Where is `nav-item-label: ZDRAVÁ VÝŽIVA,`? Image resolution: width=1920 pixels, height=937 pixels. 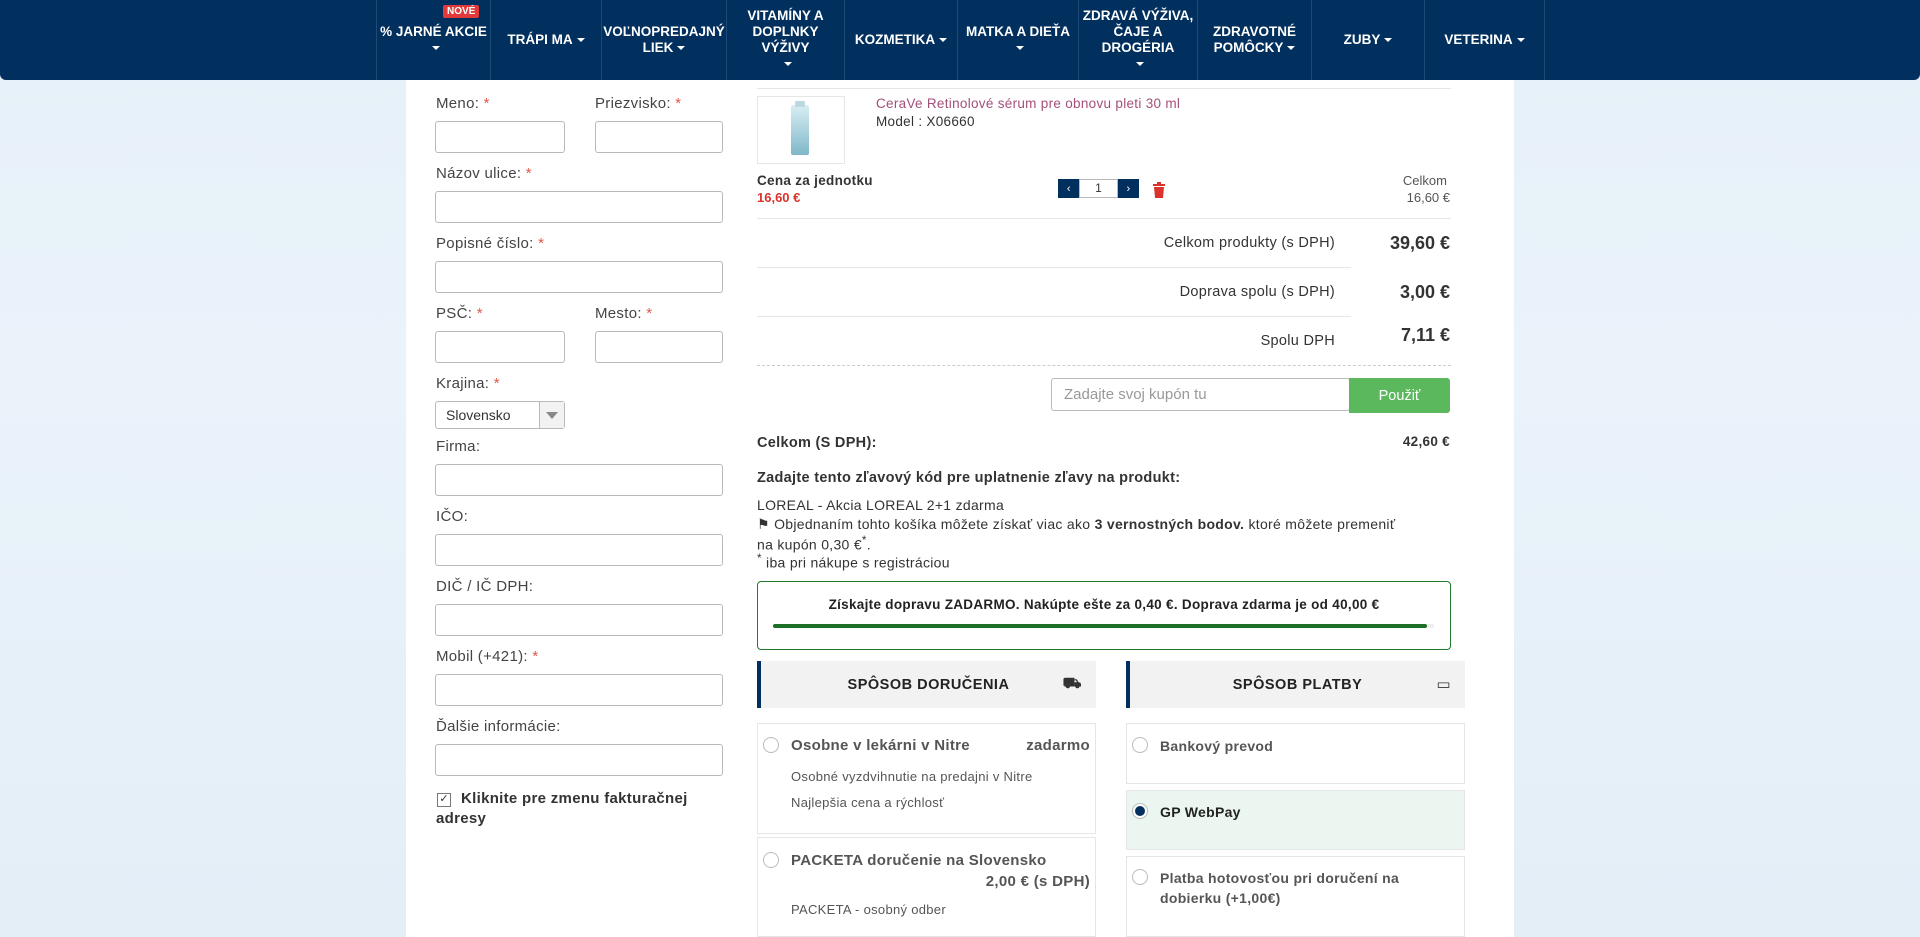
nav-item-label: ZDRAVÁ VÝŽIVA, is located at coordinates (1138, 15).